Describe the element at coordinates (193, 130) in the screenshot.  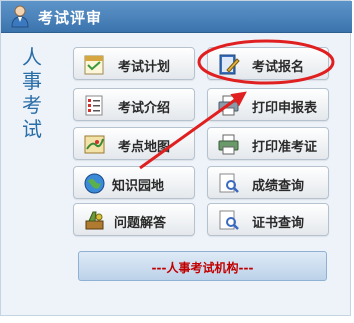
I see `arrow-line` at that location.